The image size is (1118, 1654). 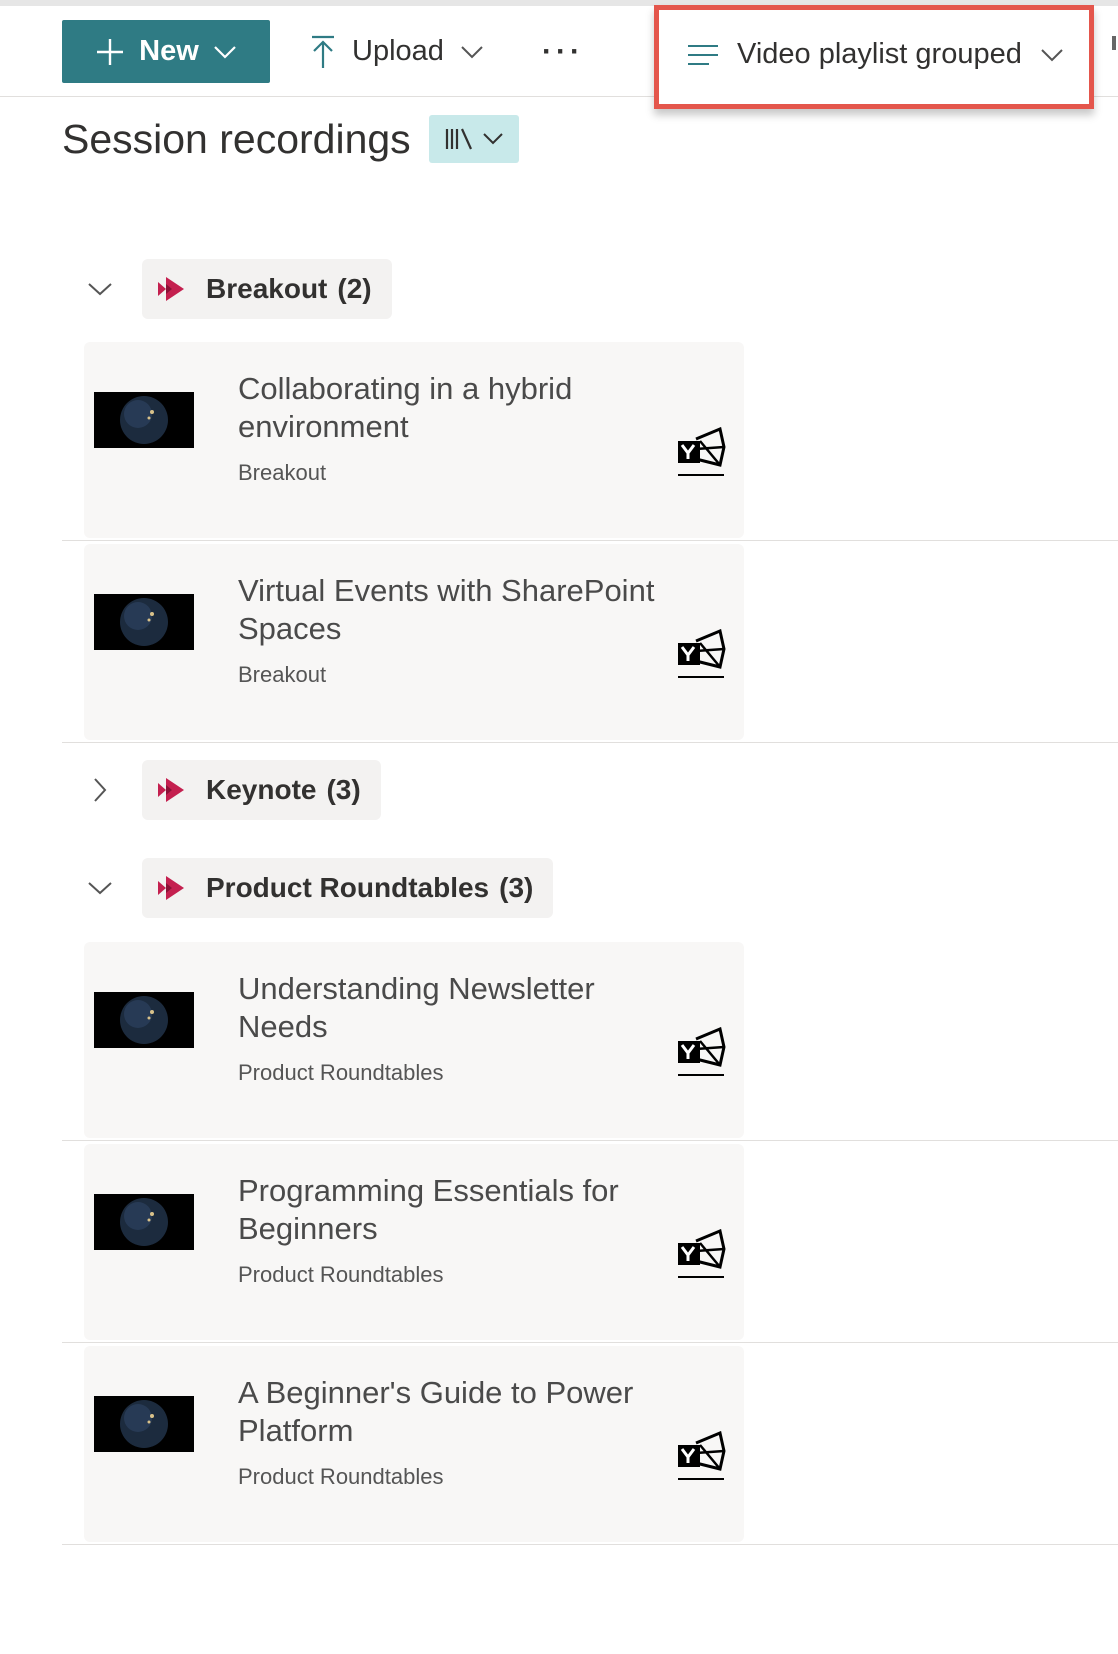 I want to click on group-expand-toggle, so click(x=100, y=790).